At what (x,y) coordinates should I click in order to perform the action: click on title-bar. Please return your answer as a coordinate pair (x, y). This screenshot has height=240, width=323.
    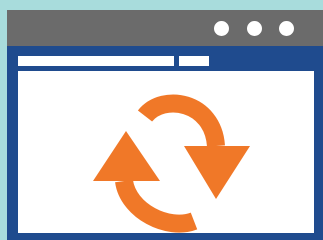
    Looking at the image, I should click on (165, 28).